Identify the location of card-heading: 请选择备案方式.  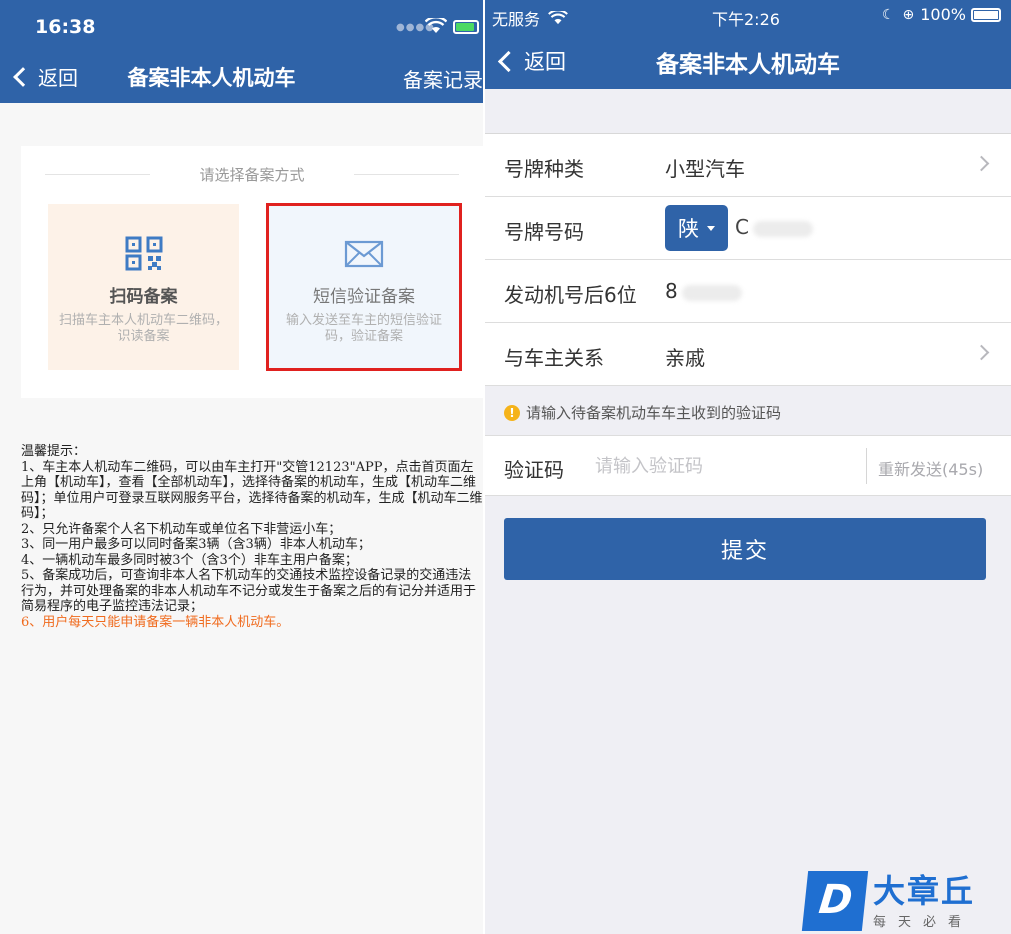
(252, 174).